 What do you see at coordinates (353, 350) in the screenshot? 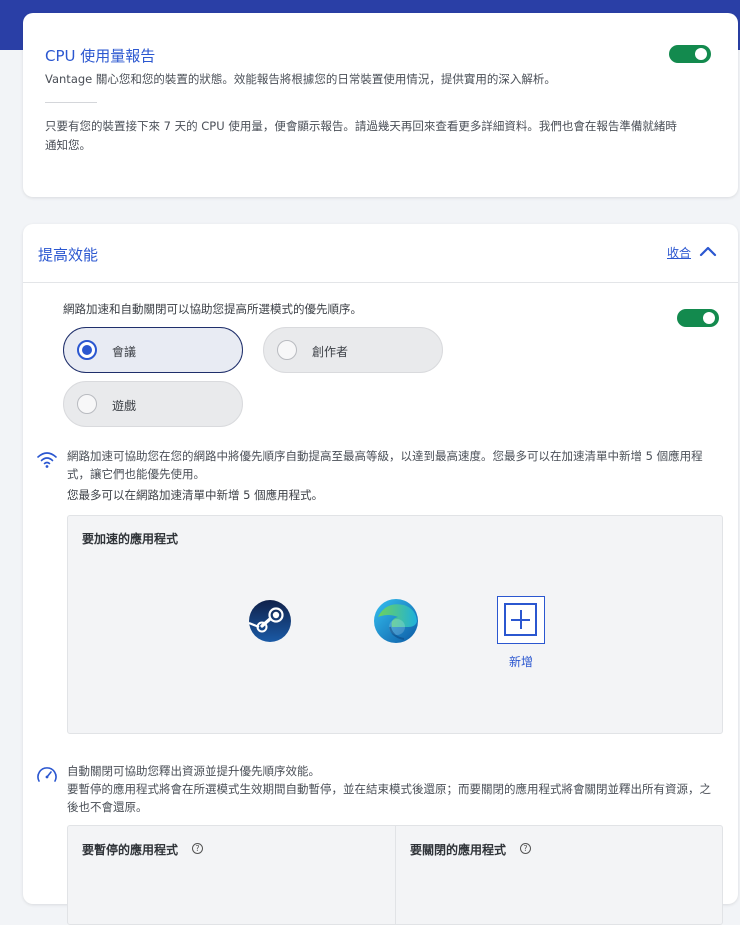
I see `mode-option-creator: 創作者` at bounding box center [353, 350].